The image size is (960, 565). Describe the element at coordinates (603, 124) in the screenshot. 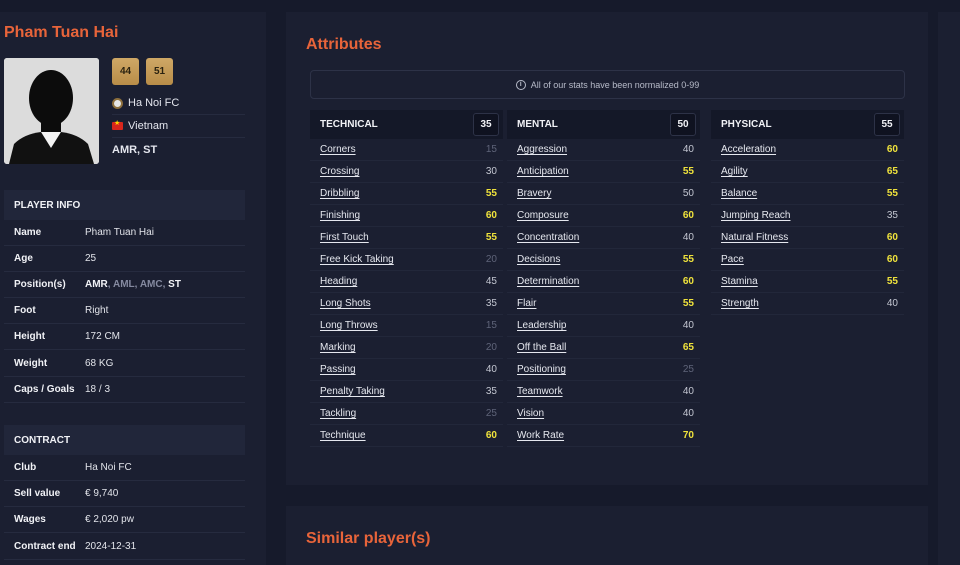

I see `mental-header: MENTAL 50` at that location.